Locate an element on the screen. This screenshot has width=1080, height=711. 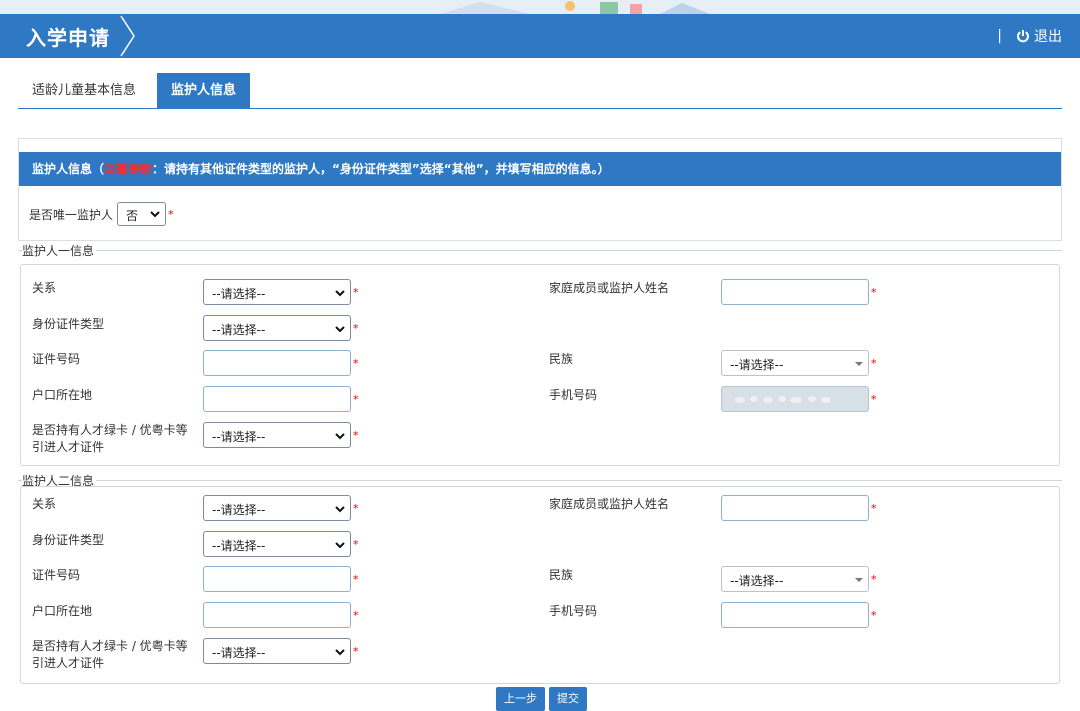
g1-talent-select: --请选择-- is located at coordinates (277, 435).